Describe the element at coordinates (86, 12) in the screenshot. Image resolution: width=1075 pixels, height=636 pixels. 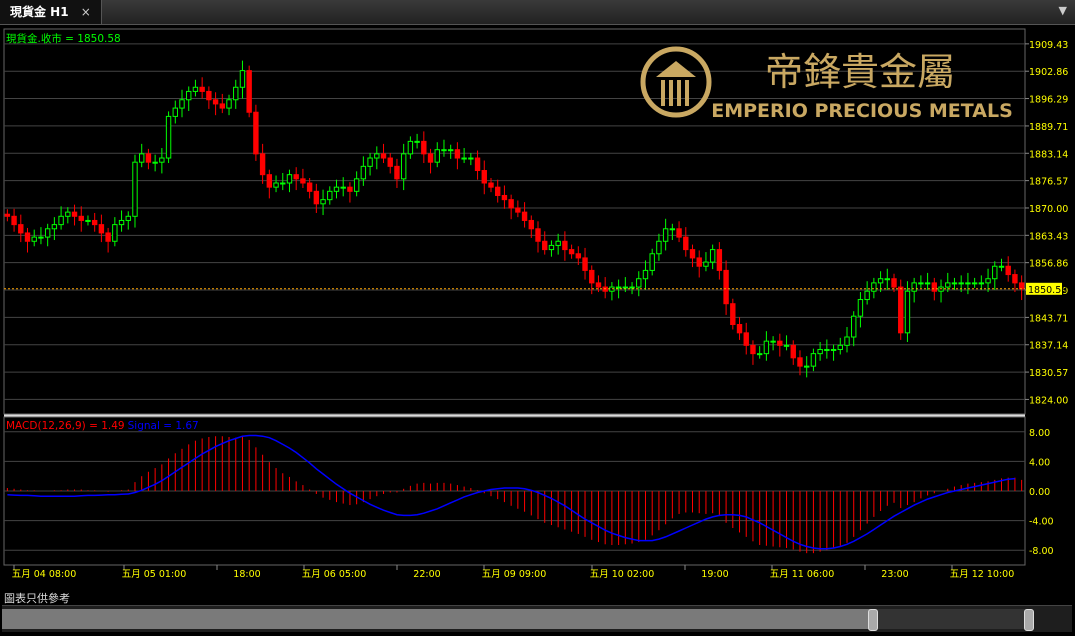
I see `close-icon: ×` at that location.